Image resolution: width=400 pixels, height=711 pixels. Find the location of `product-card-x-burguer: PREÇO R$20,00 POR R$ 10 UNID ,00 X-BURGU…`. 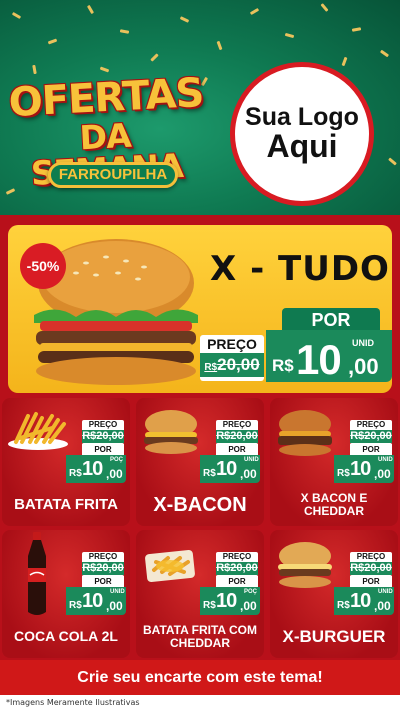

product-card-x-burguer: PREÇO R$20,00 POR R$ 10 UNID ,00 X-BURGU… is located at coordinates (334, 594).